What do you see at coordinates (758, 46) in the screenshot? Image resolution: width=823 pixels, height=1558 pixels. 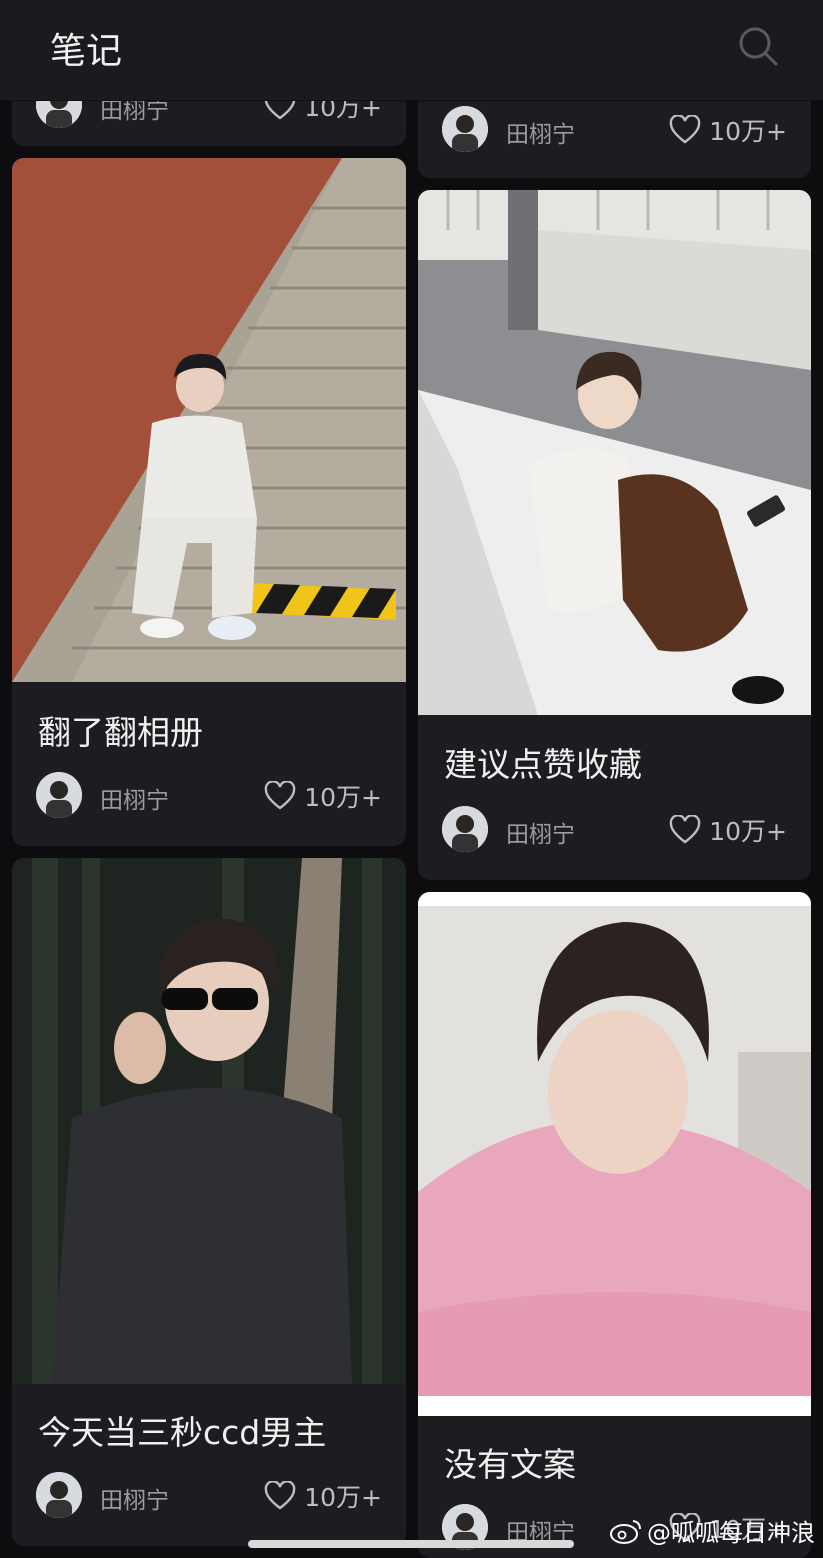 I see `search-icon` at bounding box center [758, 46].